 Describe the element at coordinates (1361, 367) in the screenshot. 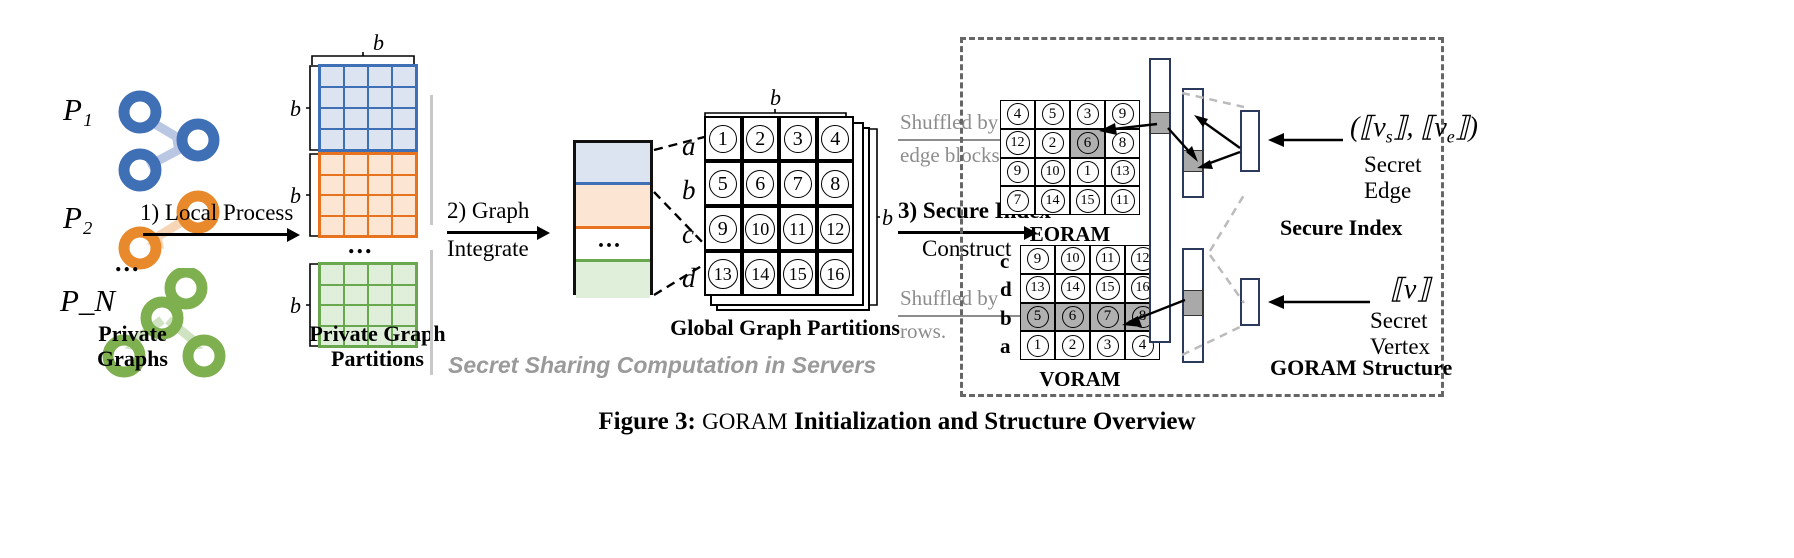

I see `goram-structure-title: GORAM Structure` at that location.